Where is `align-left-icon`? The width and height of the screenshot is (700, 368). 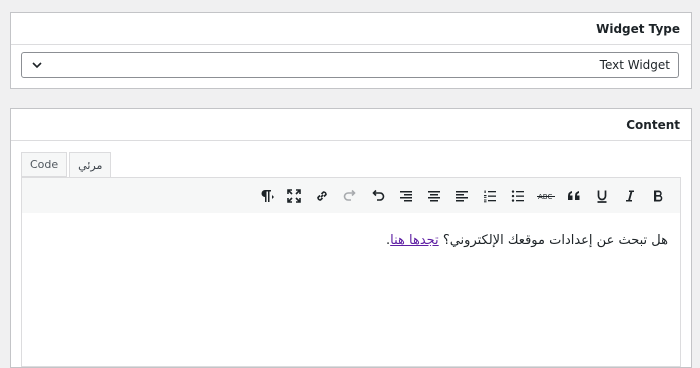
align-left-icon is located at coordinates (462, 196).